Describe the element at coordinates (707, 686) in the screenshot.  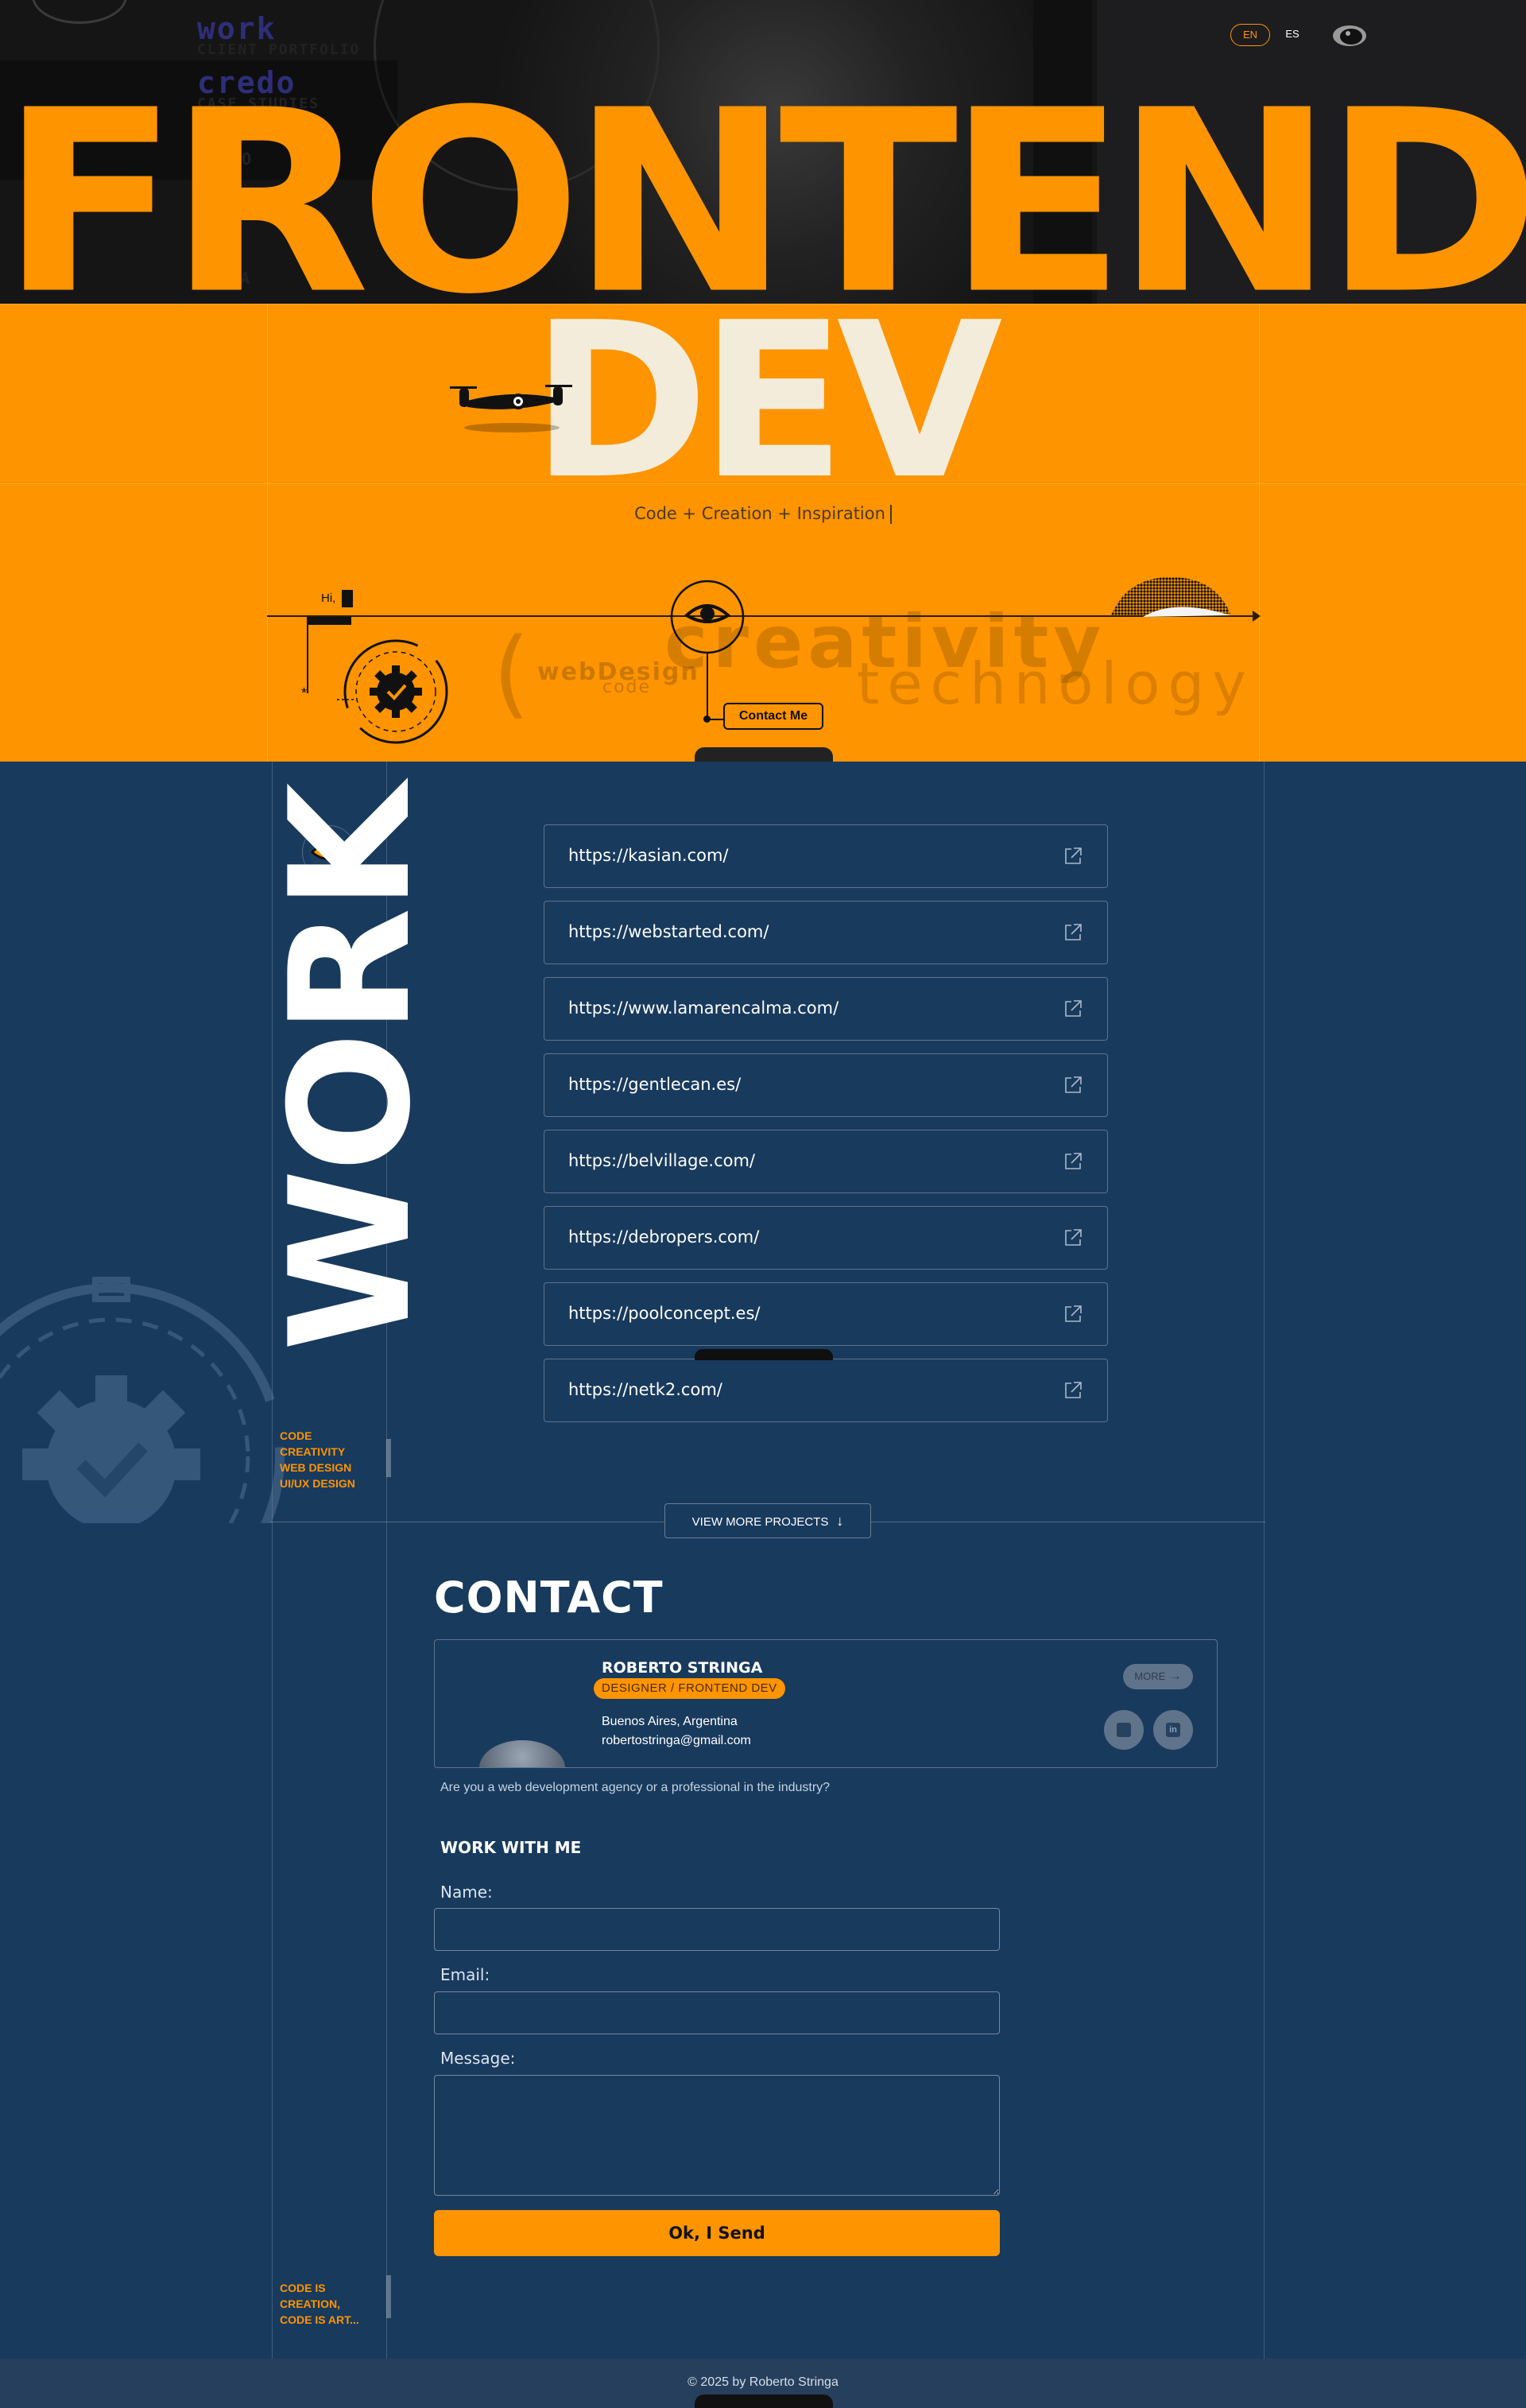
I see `contact-connector` at that location.